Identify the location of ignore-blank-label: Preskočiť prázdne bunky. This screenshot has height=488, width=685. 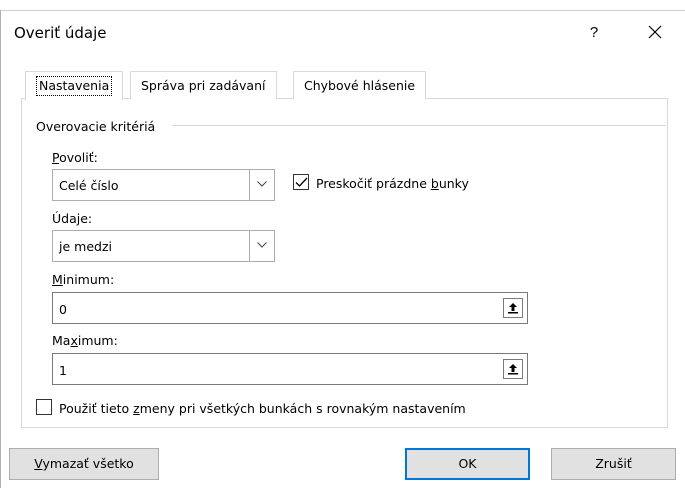
(392, 183).